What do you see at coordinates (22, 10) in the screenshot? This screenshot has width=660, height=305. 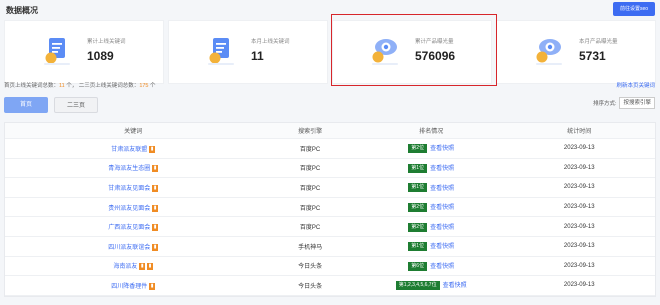 I see `page-title: 数据概况` at bounding box center [22, 10].